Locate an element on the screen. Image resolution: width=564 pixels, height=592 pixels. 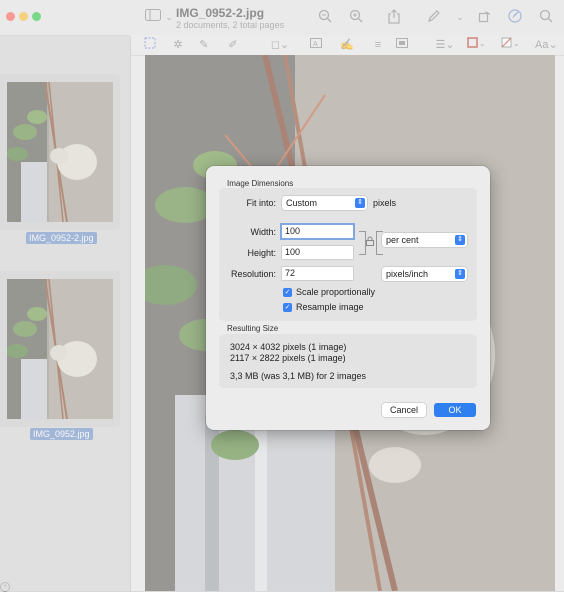
resample-image-label: Resample image is located at coordinates (330, 307).